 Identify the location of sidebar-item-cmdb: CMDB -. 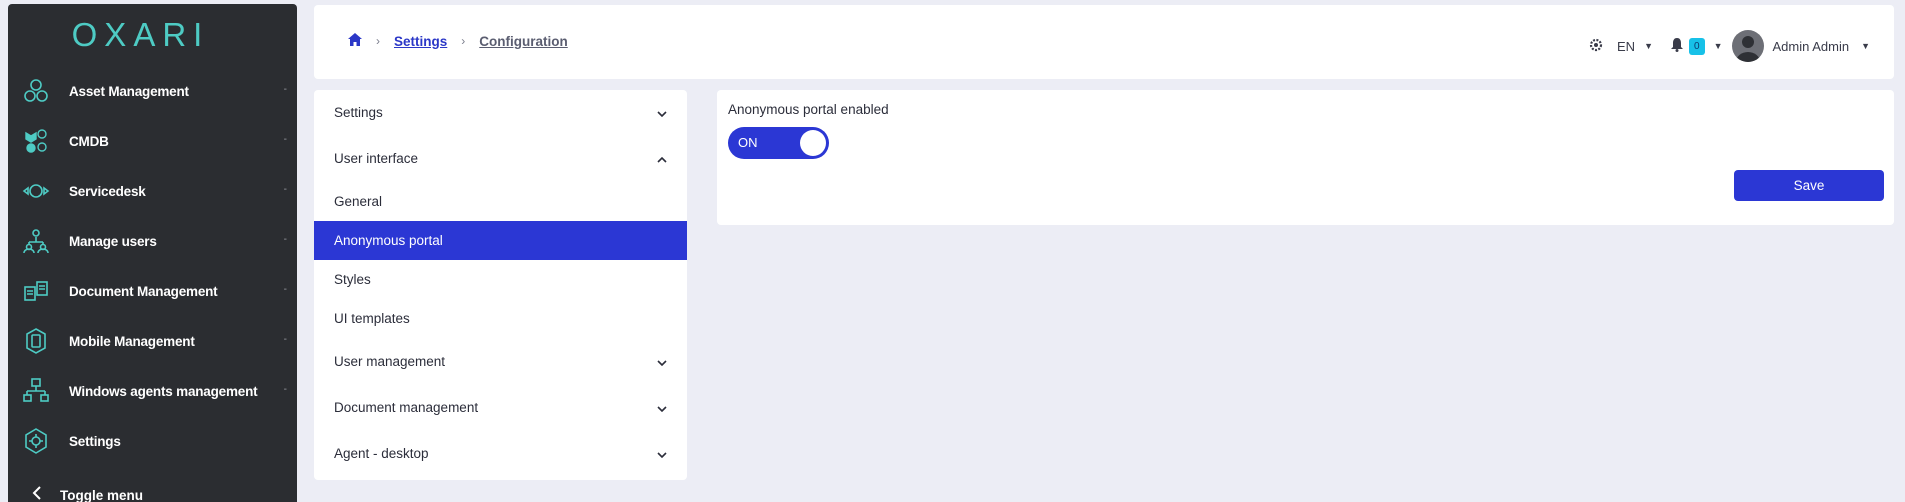
(152, 141).